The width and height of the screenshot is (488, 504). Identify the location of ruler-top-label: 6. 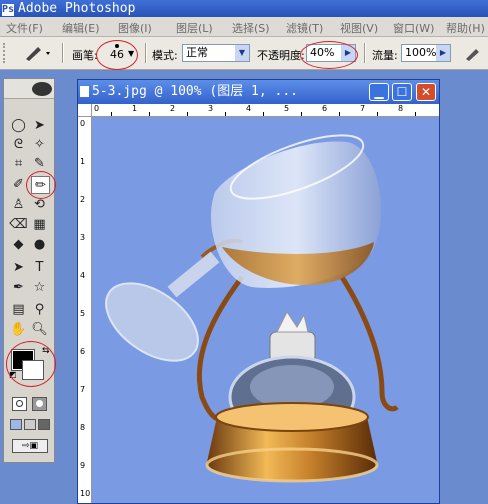
(325, 108).